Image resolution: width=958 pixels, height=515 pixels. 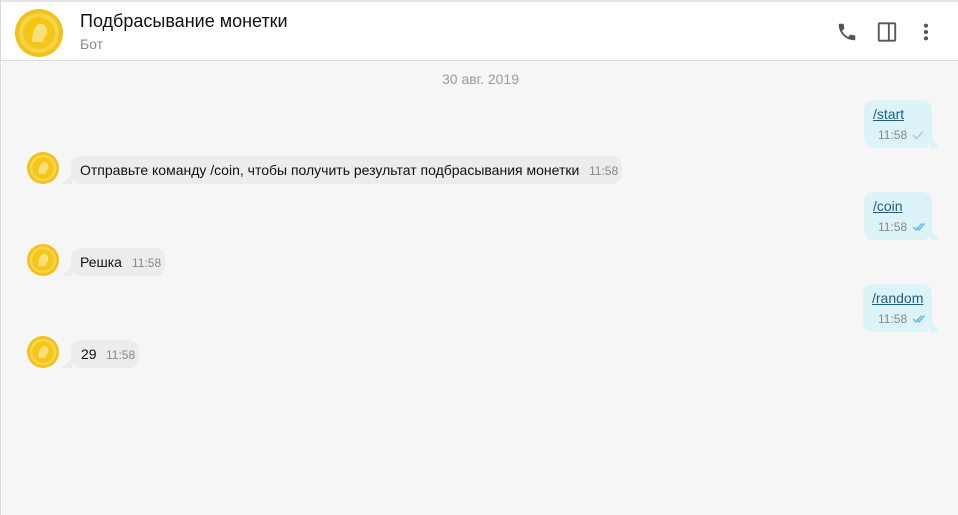 I want to click on incoming-message: 29 11:58, so click(x=105, y=354).